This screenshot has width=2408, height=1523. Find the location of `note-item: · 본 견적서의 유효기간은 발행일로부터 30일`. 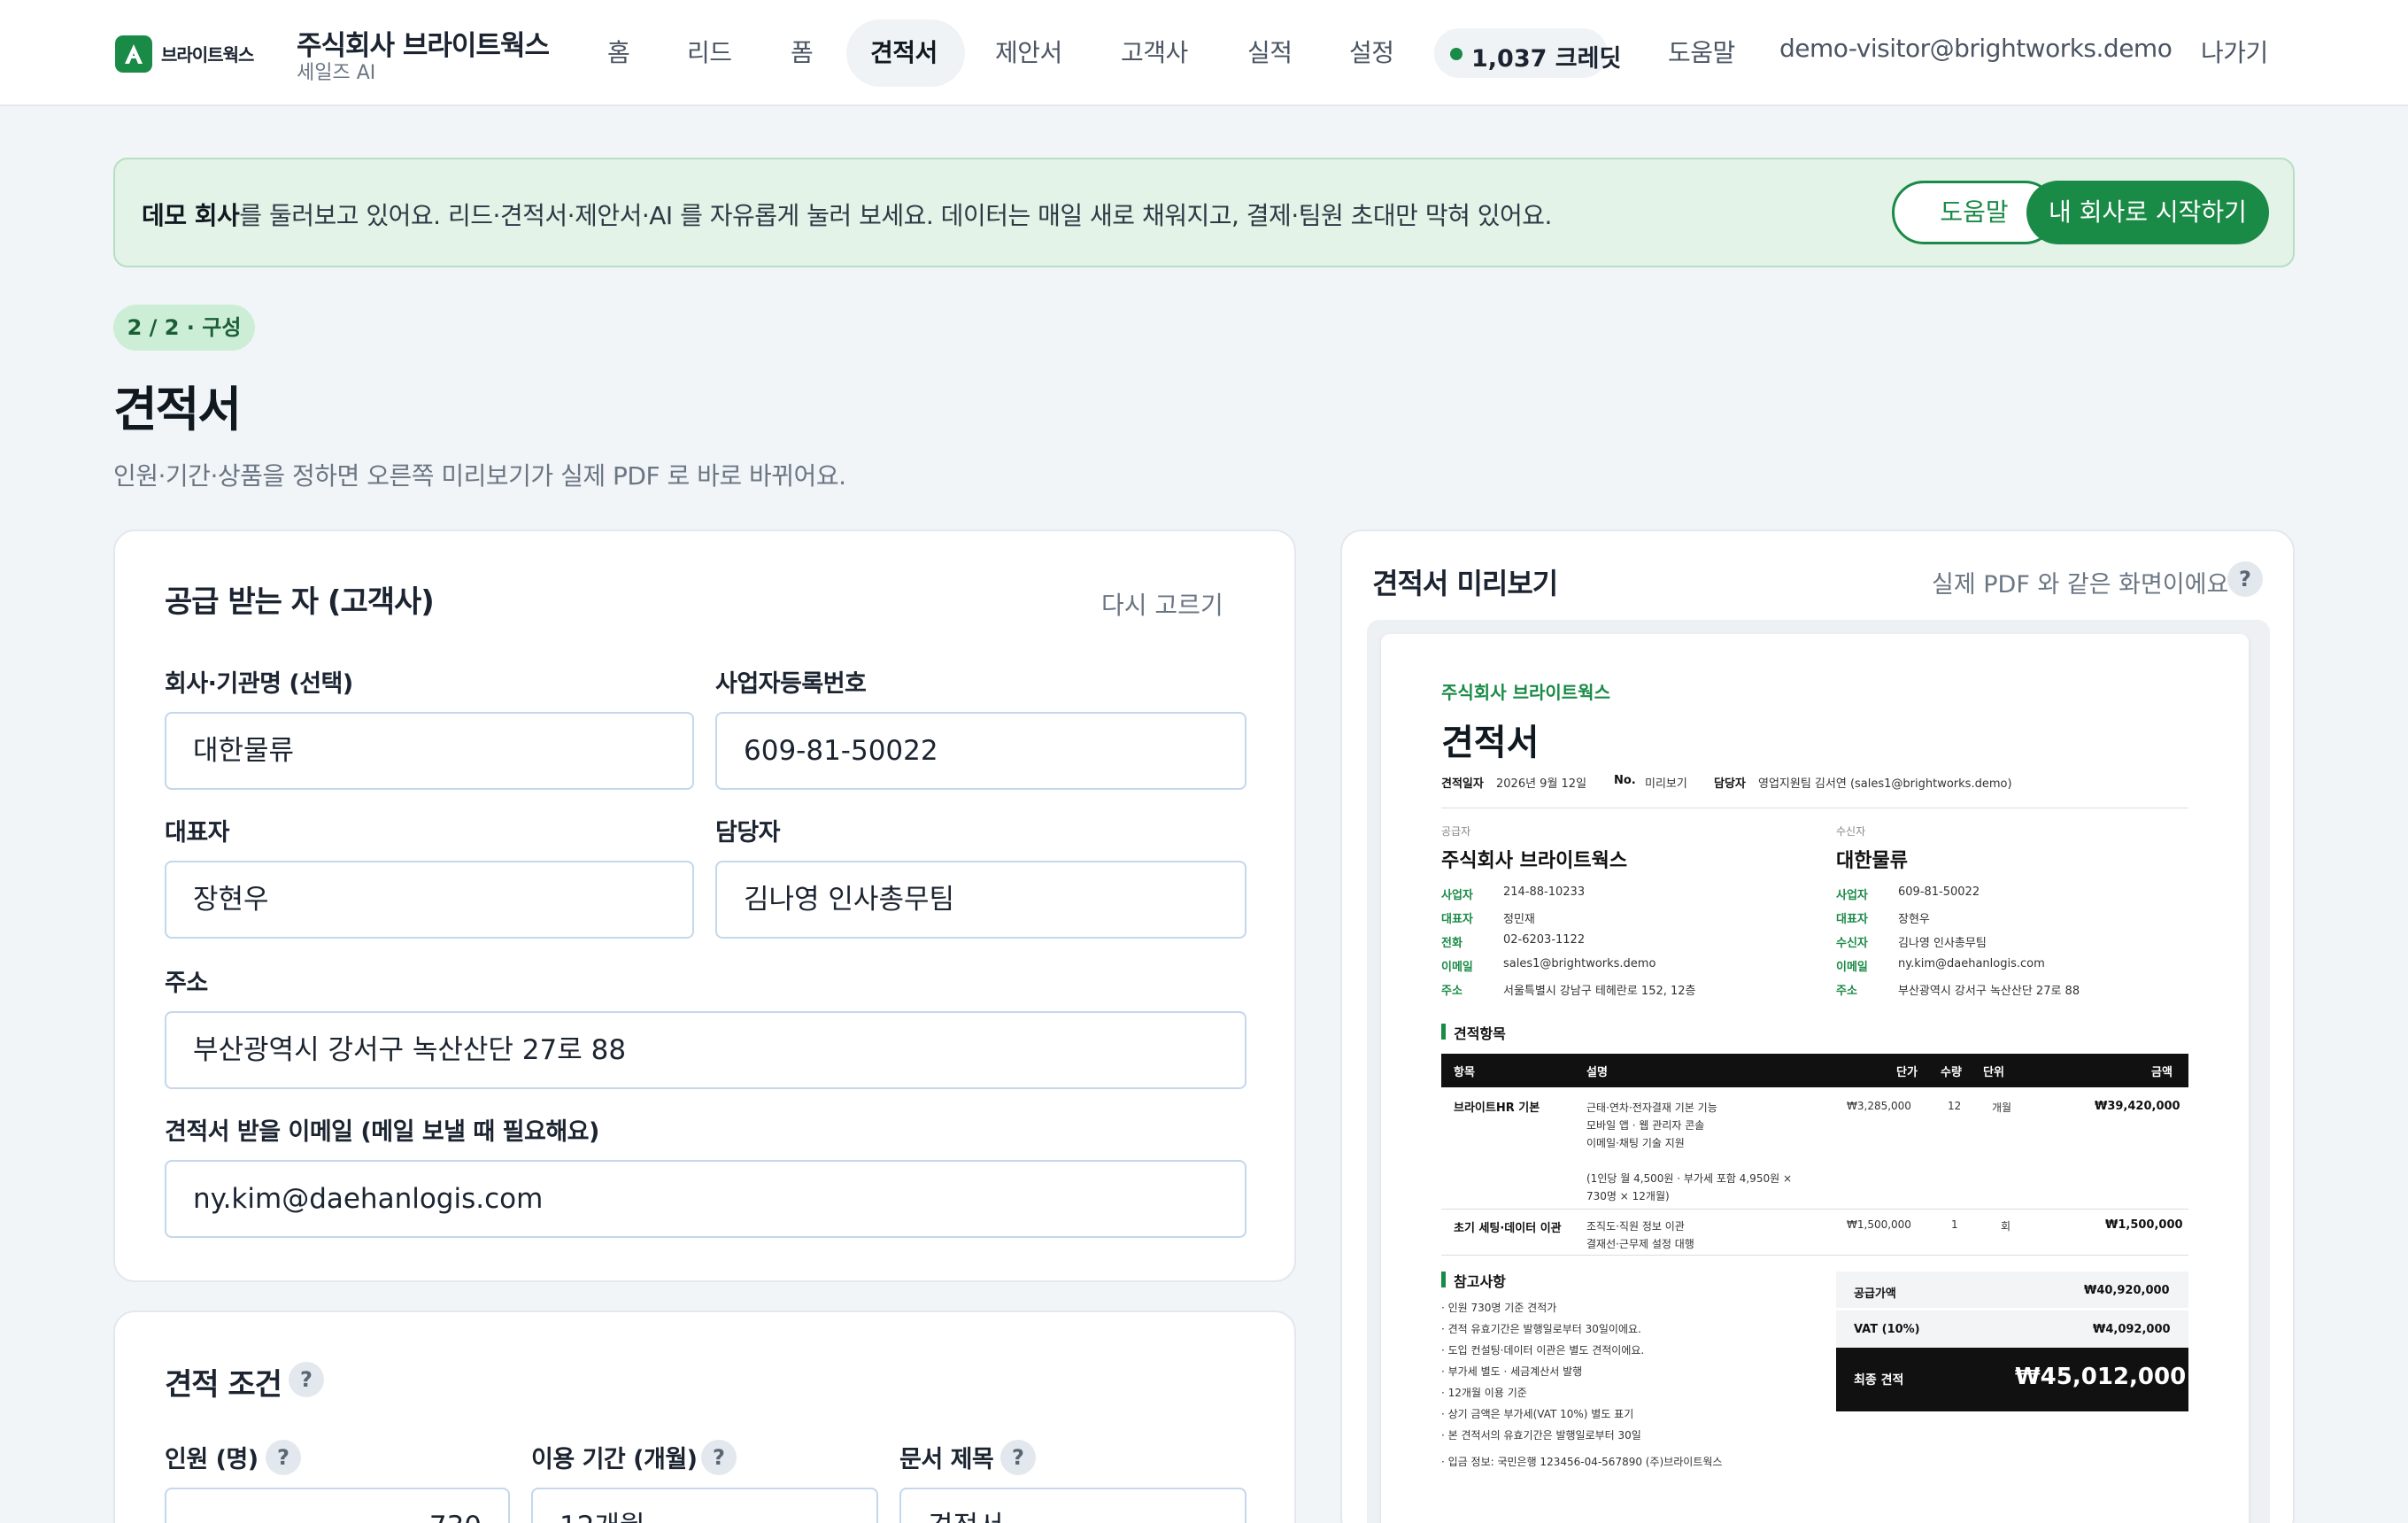

note-item: · 본 견적서의 유효기간은 발행일로부터 30일 is located at coordinates (1541, 1435).